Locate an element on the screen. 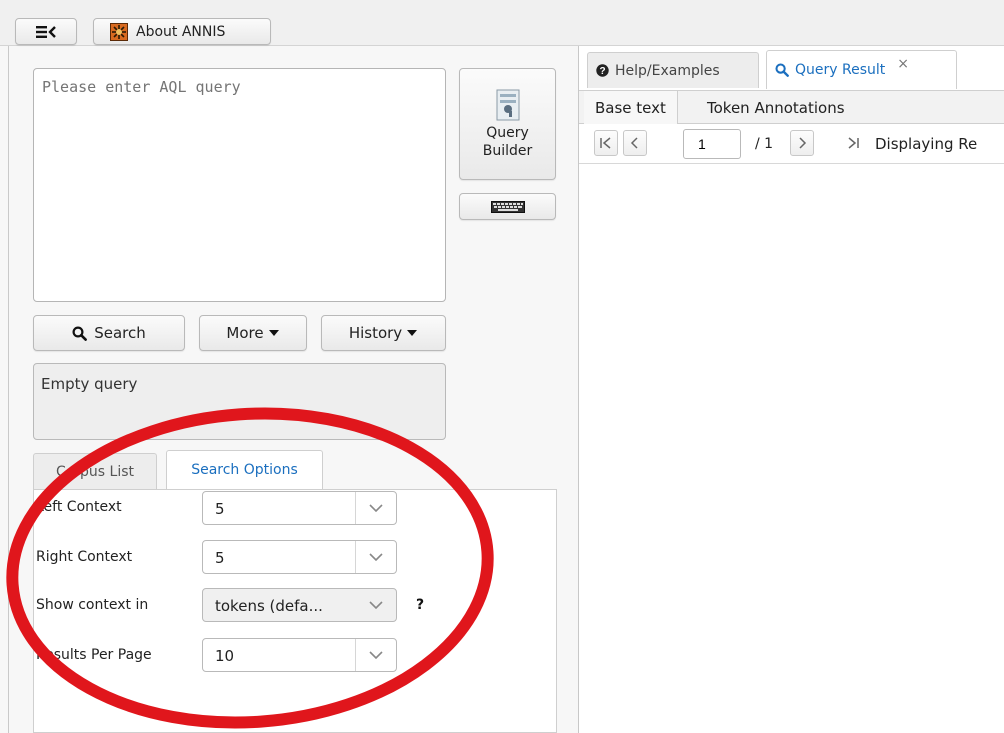 The height and width of the screenshot is (733, 1004). tab-base-text-label: Base text is located at coordinates (630, 107).